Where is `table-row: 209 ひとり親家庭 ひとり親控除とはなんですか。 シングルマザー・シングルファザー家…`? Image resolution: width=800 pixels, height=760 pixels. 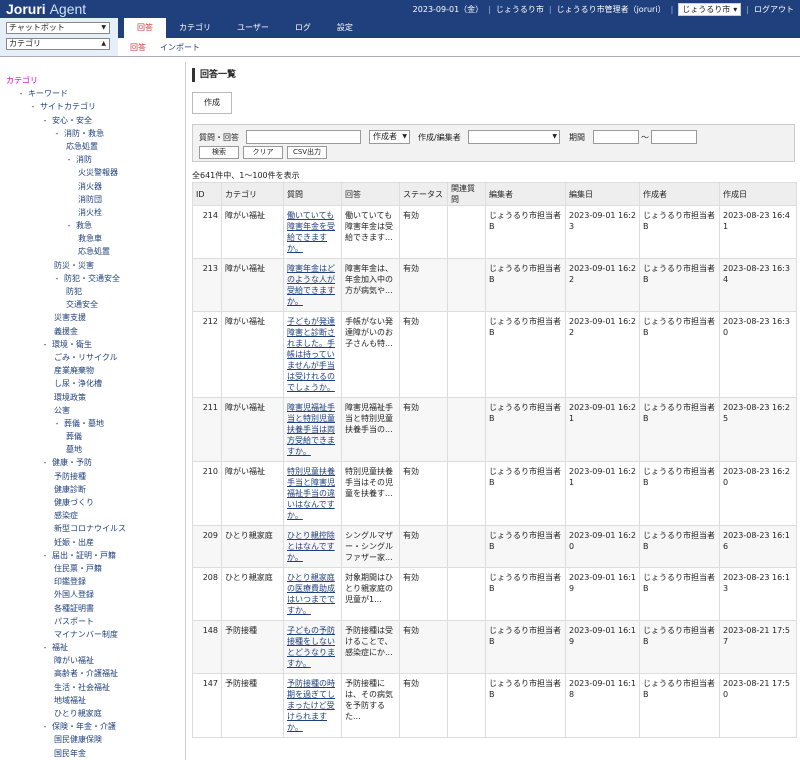
table-row: 209 ひとり親家庭 ひとり親控除とはなんですか。 シングルマザー・シングルファザー家… is located at coordinates (494, 546).